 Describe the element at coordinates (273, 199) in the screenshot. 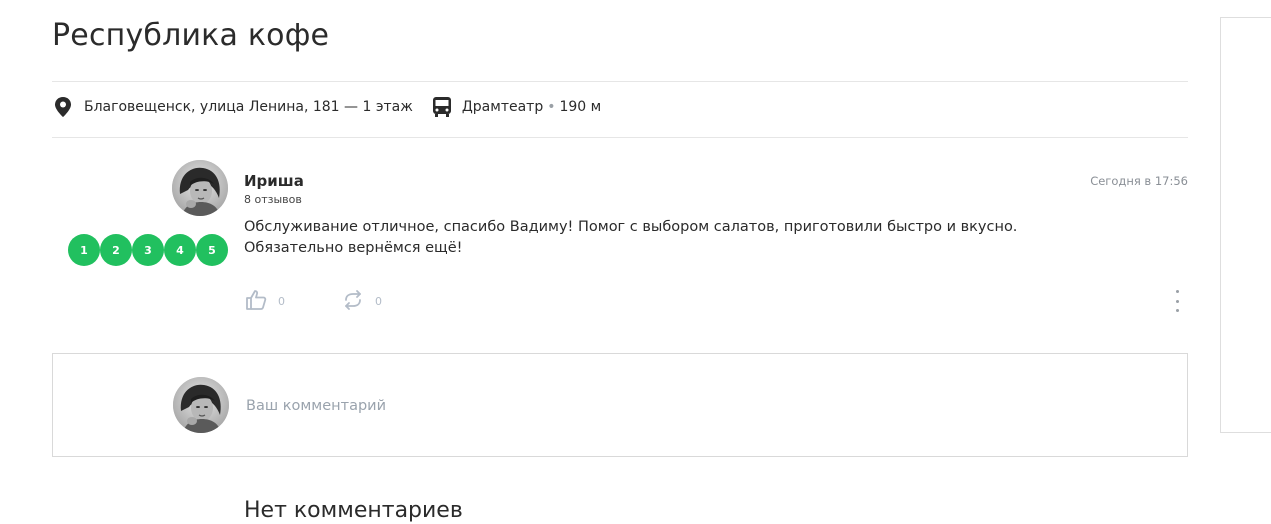

I see `author-reviews-count: 8 отзывов` at that location.